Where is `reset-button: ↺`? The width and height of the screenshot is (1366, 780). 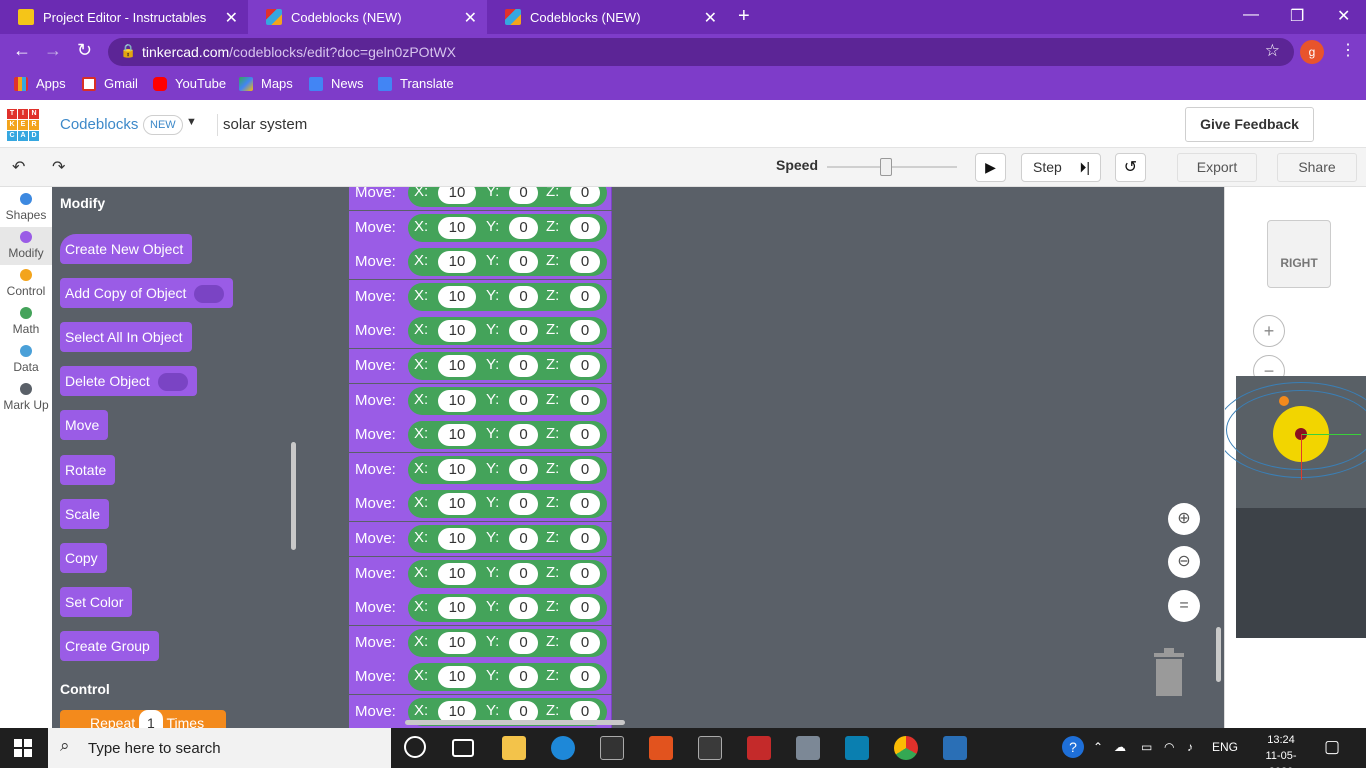 reset-button: ↺ is located at coordinates (1130, 167).